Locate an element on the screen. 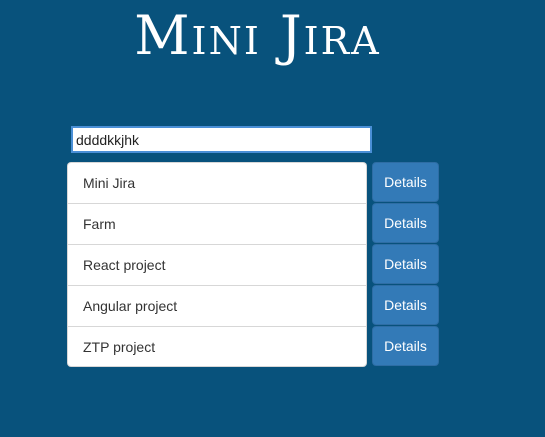  project-row: ZTP project Details is located at coordinates (253, 346).